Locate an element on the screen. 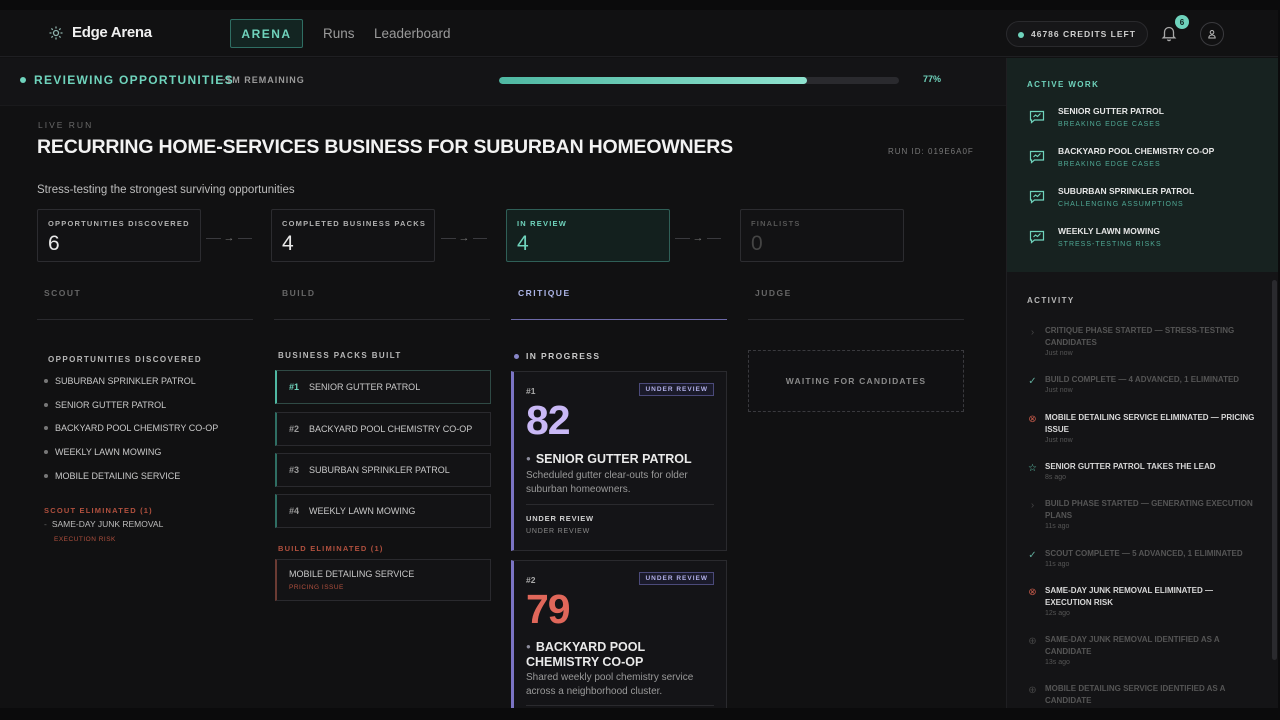  user-icon is located at coordinates (1212, 34).